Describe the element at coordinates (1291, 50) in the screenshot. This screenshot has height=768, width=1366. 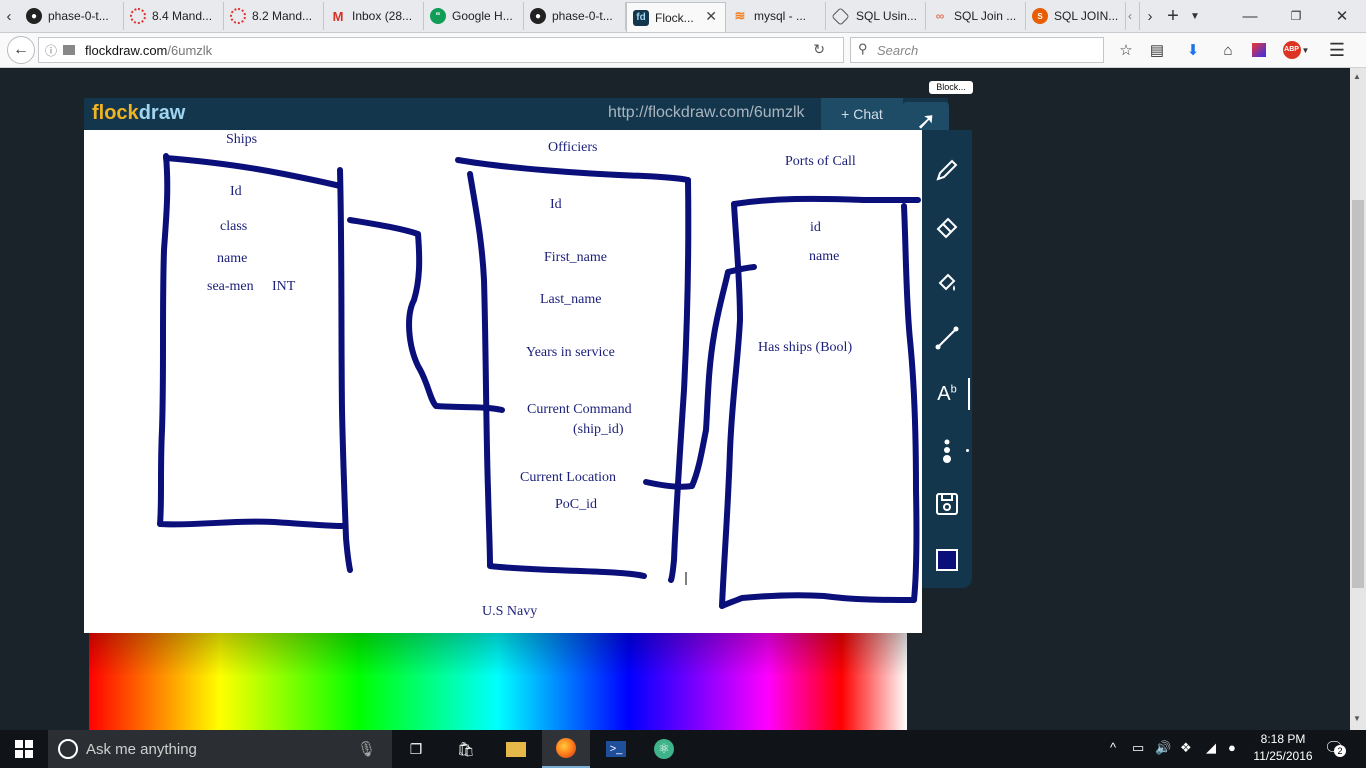
I see `adblock-badge: ABP` at that location.